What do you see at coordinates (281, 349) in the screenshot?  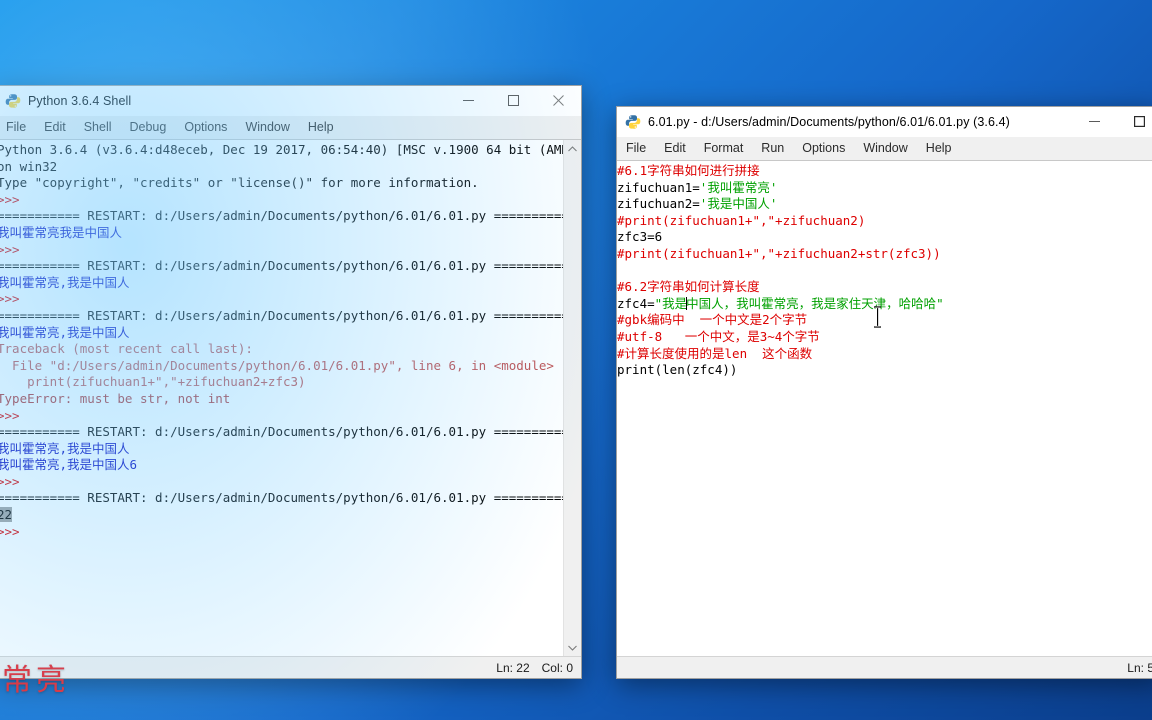 I see `shell-line: Traceback (most recent call last):` at bounding box center [281, 349].